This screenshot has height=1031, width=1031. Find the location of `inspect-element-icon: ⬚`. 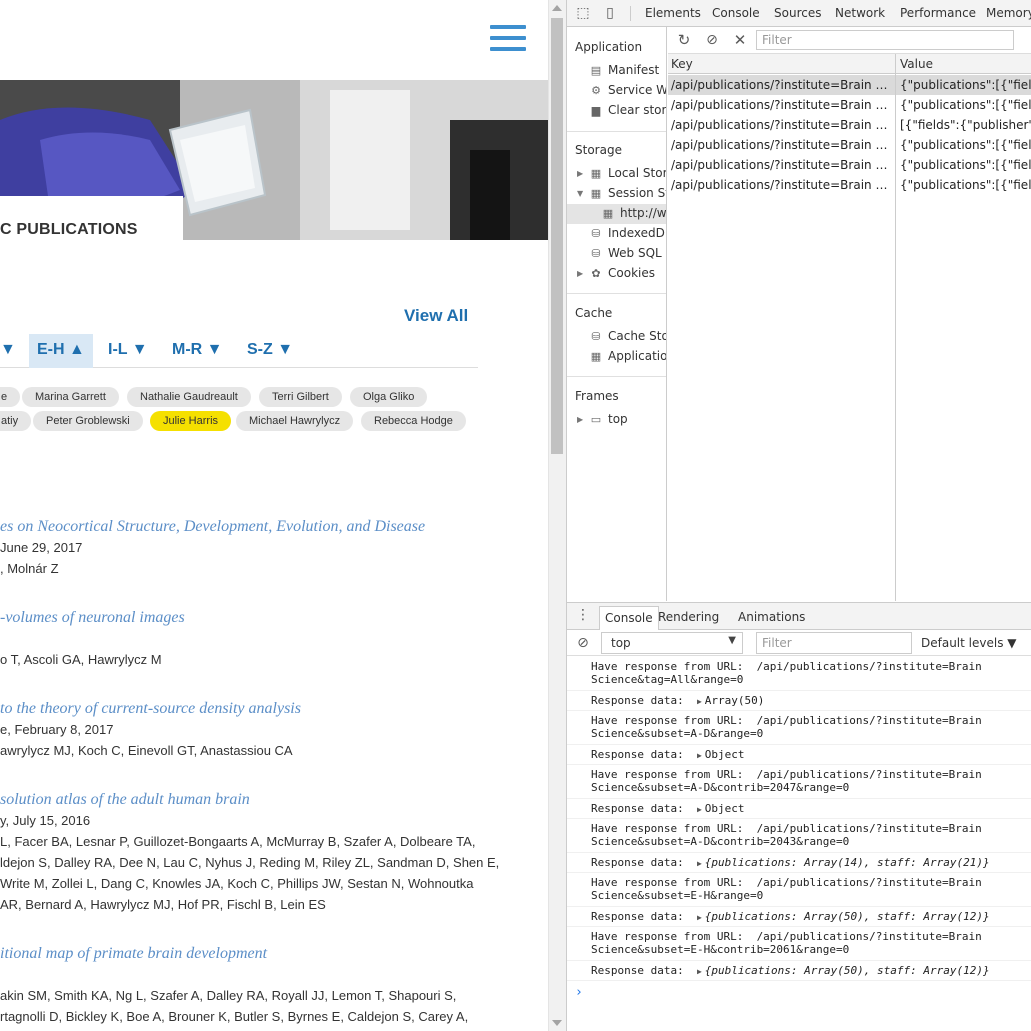

inspect-element-icon: ⬚ is located at coordinates (583, 13).